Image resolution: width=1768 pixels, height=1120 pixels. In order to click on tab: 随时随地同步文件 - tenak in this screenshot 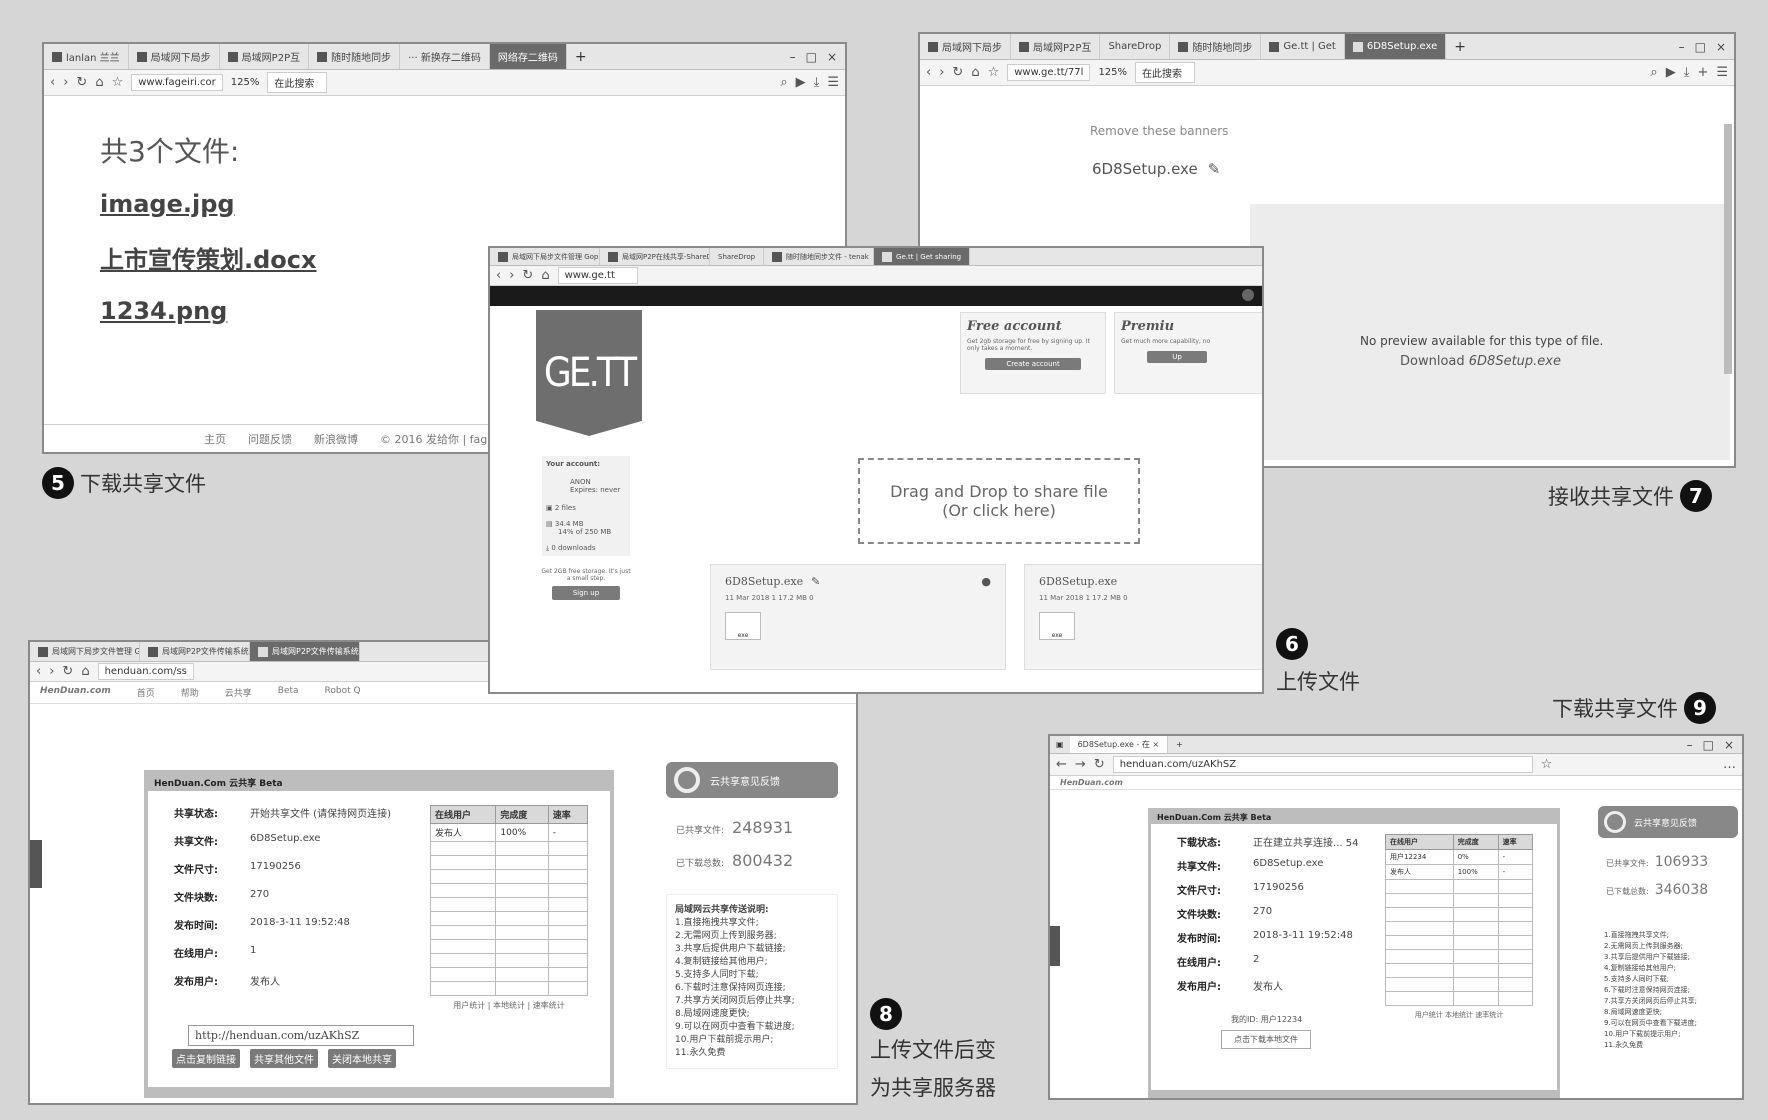, I will do `click(819, 256)`.